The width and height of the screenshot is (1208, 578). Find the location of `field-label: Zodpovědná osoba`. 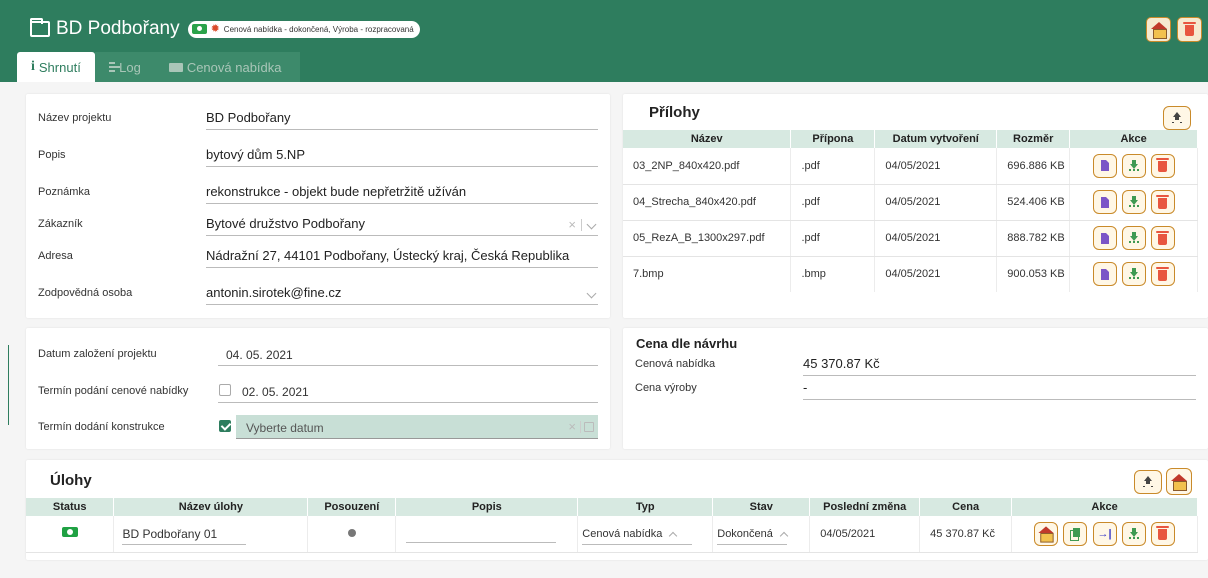

field-label: Zodpovědná osoba is located at coordinates (85, 293).